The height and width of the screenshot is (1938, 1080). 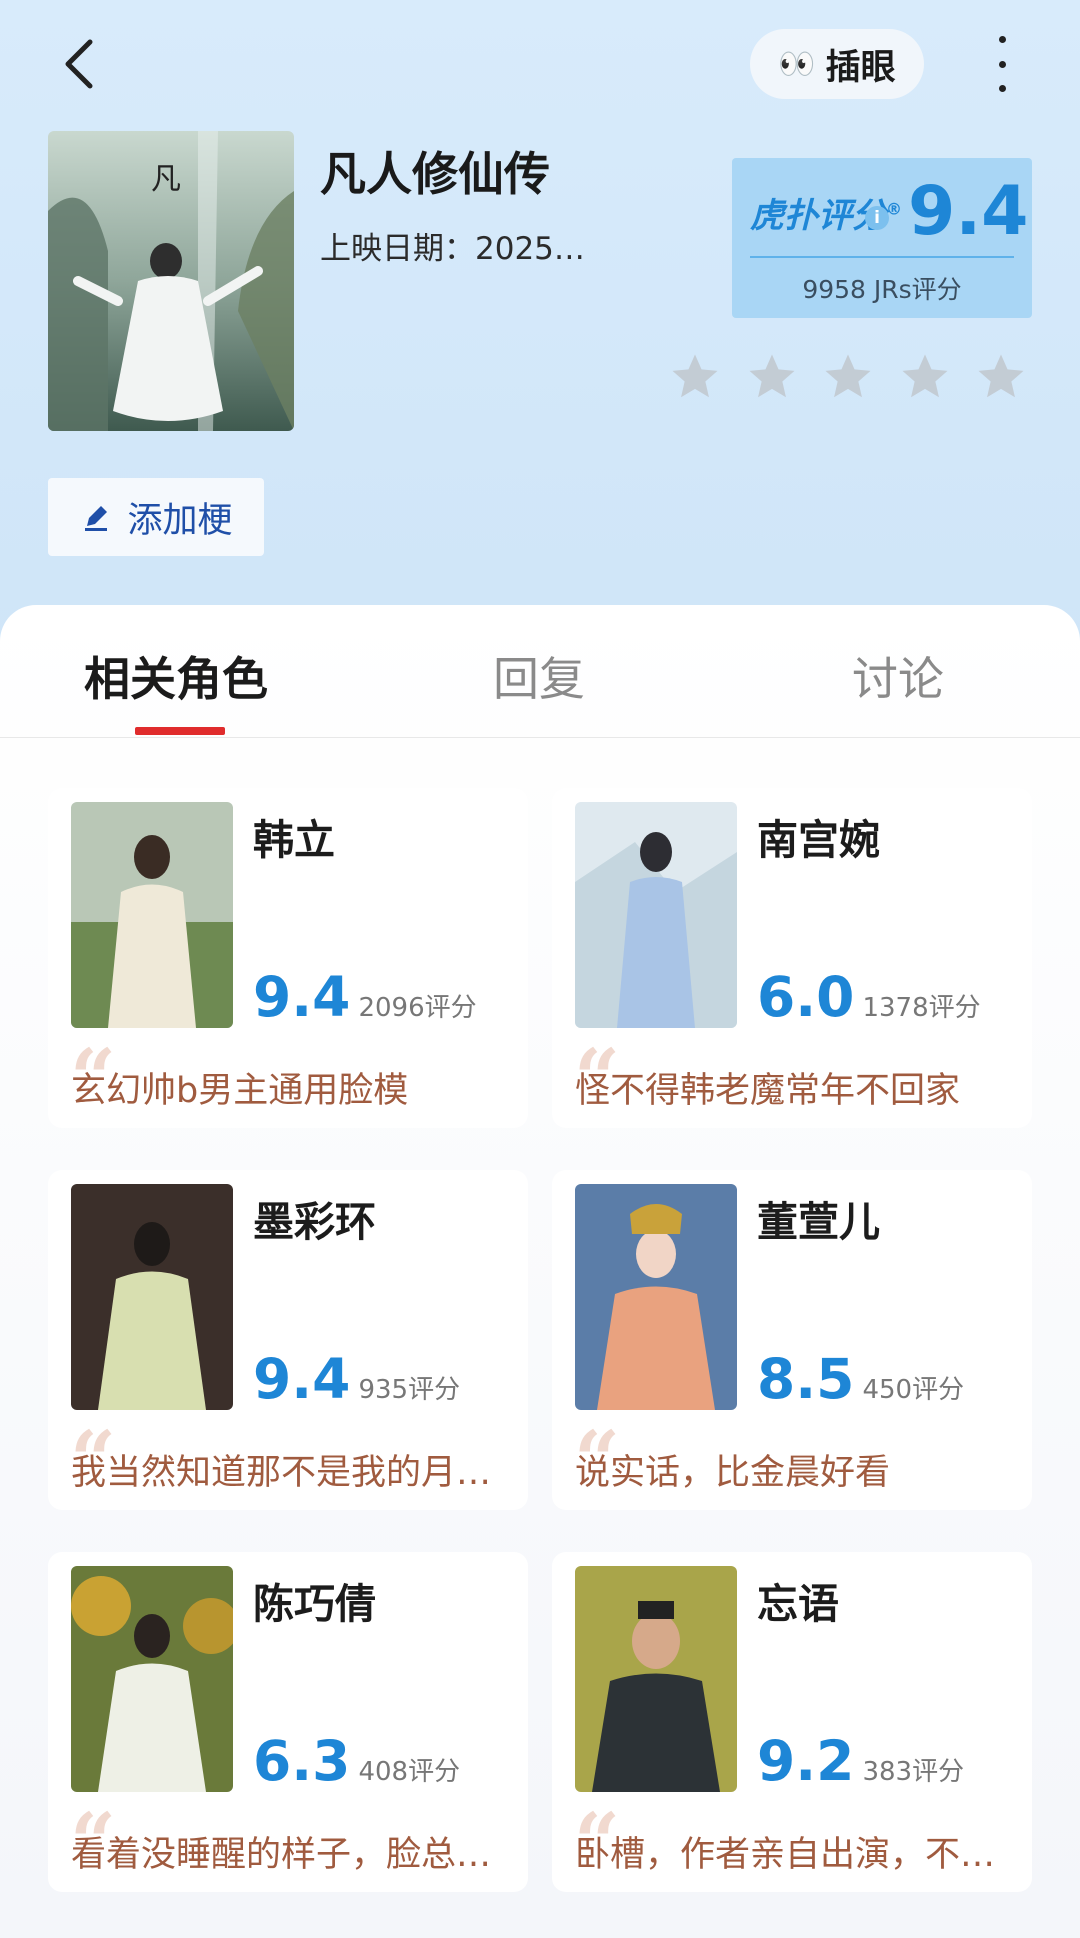 I want to click on add-tag-label: 添加梗, so click(x=180, y=520).